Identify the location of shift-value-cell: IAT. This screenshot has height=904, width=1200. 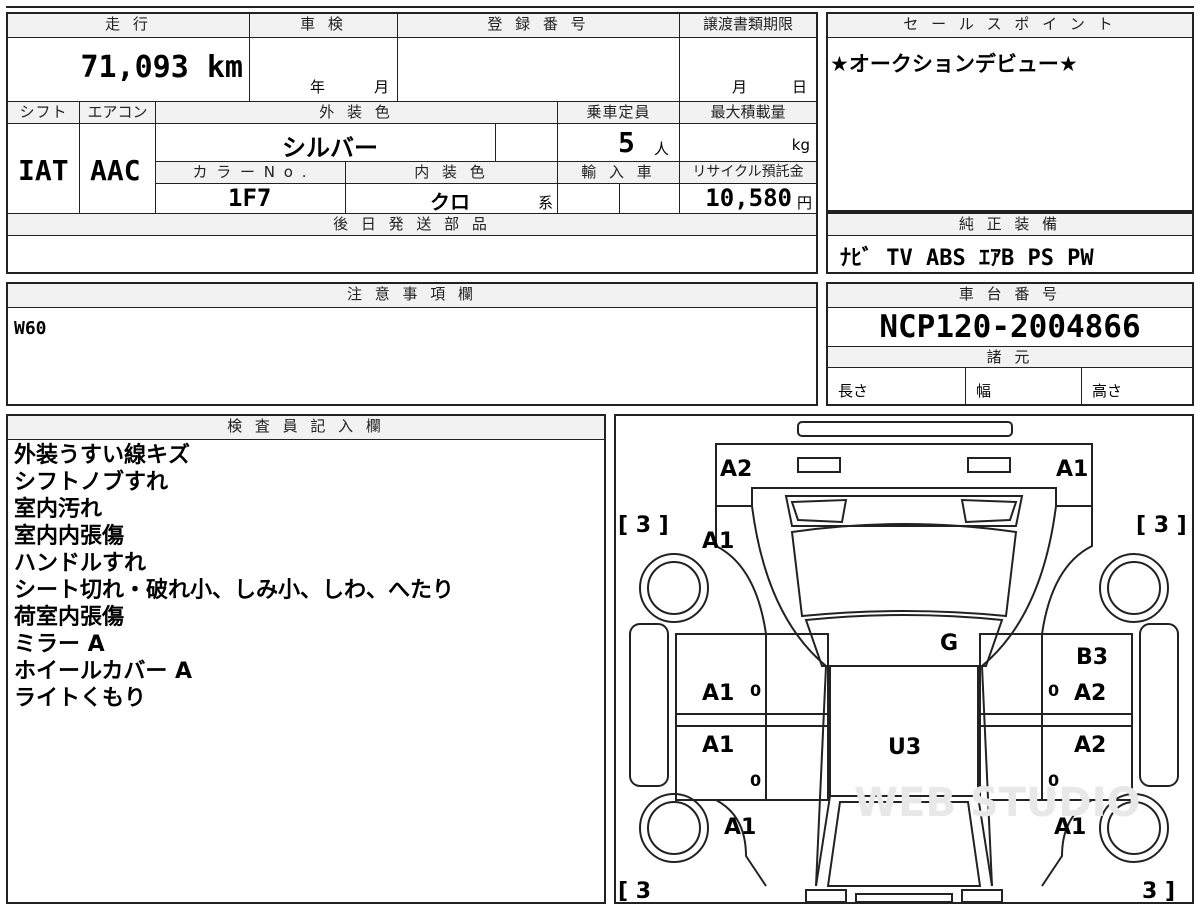
(44, 169).